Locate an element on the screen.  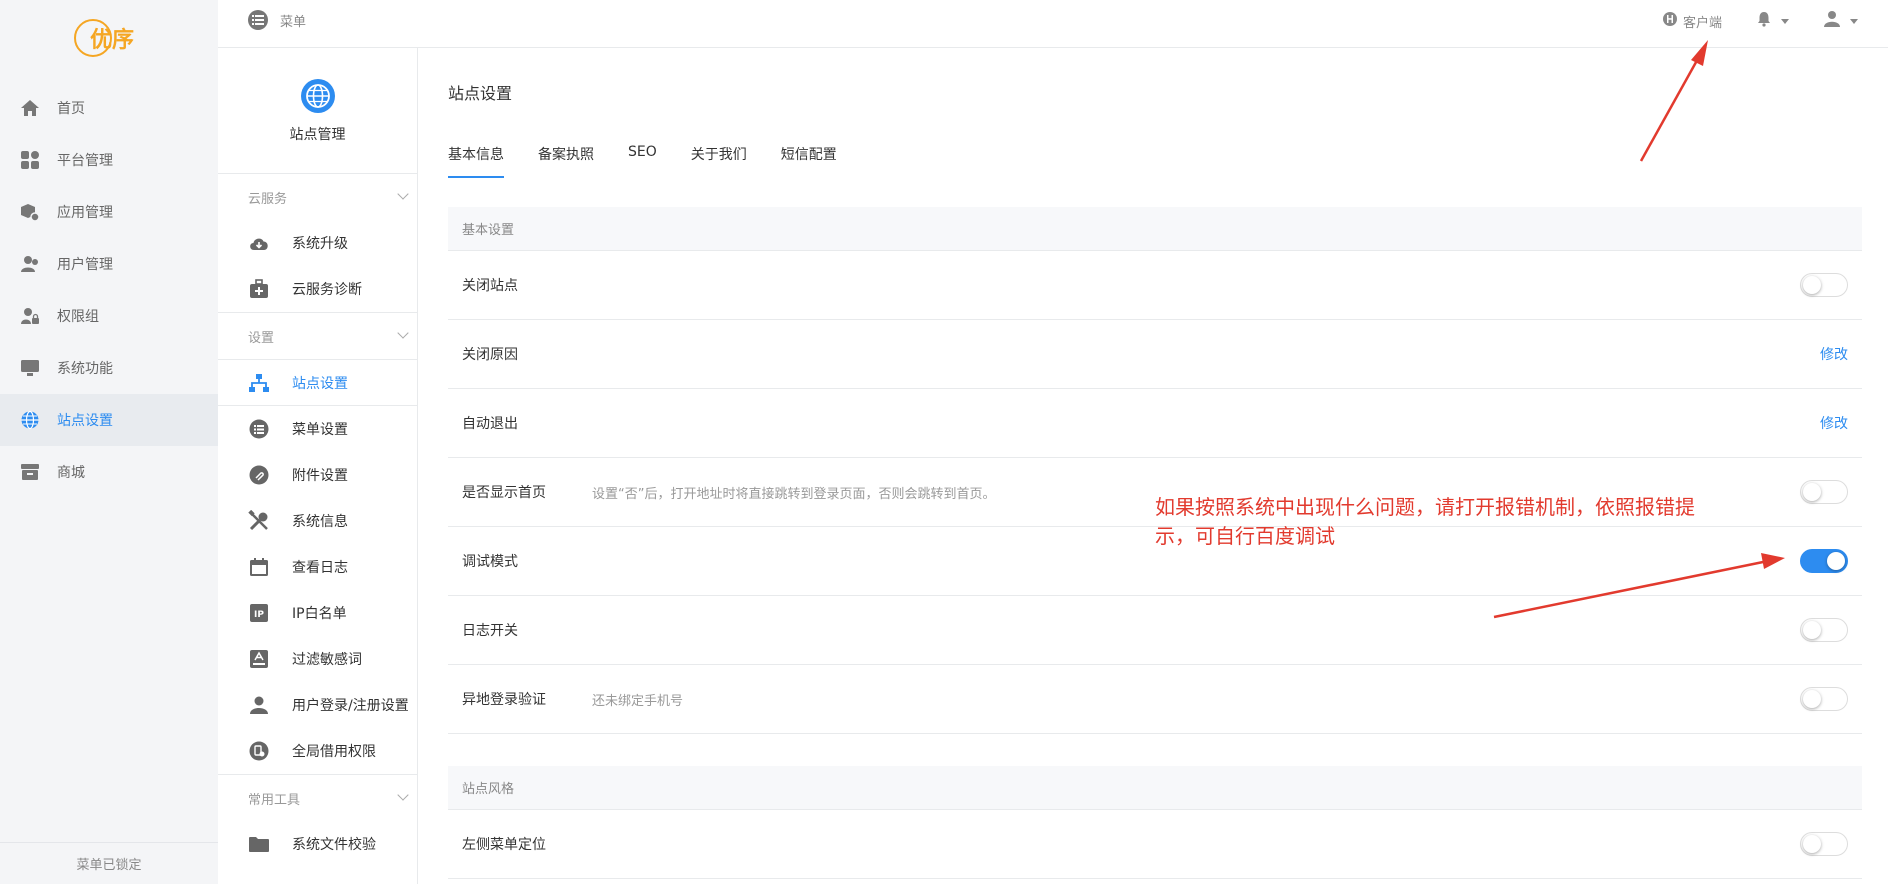
nav-label: 用户管理 is located at coordinates (85, 265).